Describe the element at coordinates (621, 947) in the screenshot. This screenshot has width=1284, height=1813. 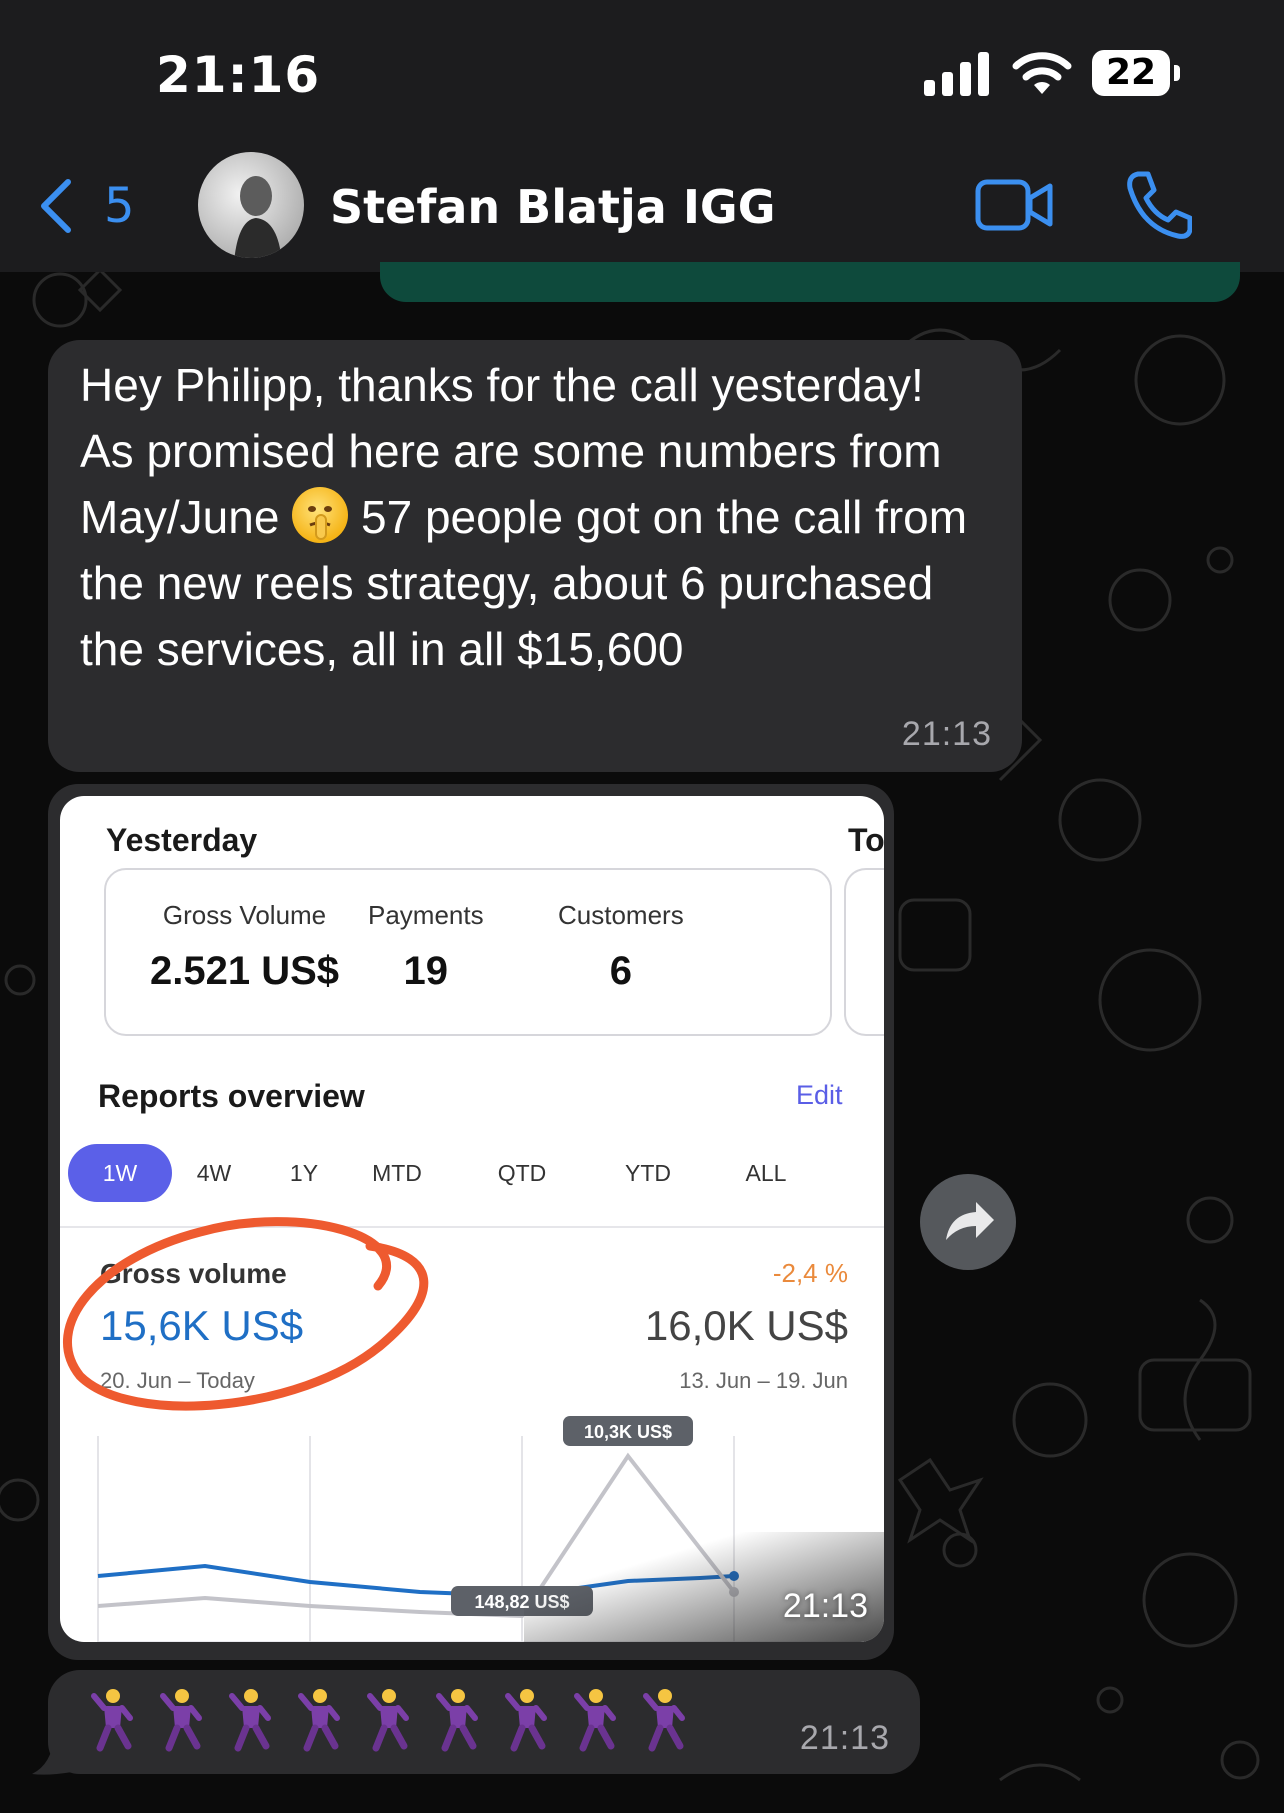
I see `stat-customers: Customers 6` at that location.